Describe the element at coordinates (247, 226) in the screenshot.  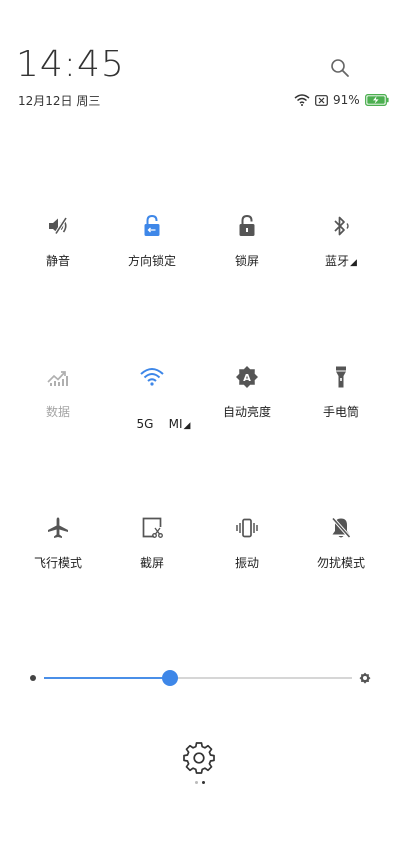
I see `lock-screen-icon` at that location.